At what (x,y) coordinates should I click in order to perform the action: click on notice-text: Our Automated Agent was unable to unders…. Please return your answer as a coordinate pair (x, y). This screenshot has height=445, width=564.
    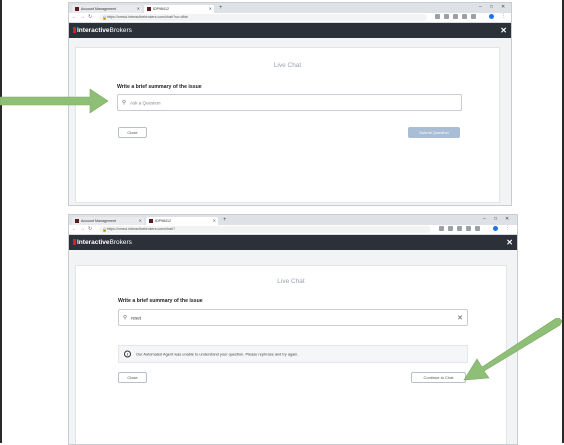
    Looking at the image, I should click on (217, 354).